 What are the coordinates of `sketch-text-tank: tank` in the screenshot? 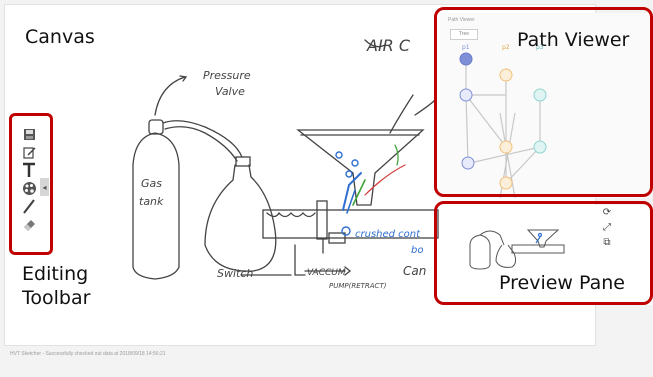 It's located at (151, 201).